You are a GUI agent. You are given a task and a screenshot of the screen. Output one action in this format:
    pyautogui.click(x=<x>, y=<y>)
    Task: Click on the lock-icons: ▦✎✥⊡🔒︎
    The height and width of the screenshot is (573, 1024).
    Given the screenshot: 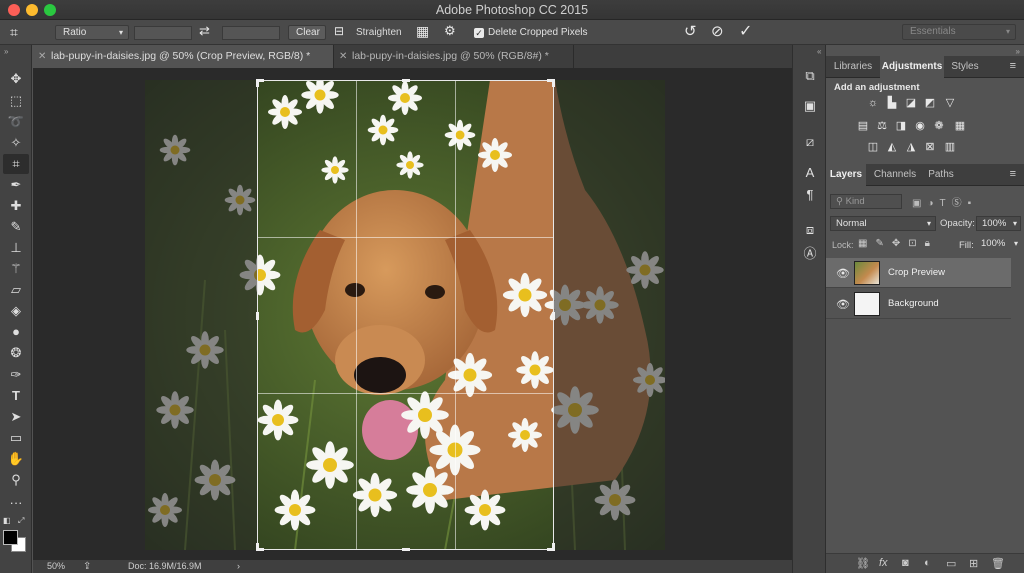 What is the action you would take?
    pyautogui.click(x=898, y=243)
    